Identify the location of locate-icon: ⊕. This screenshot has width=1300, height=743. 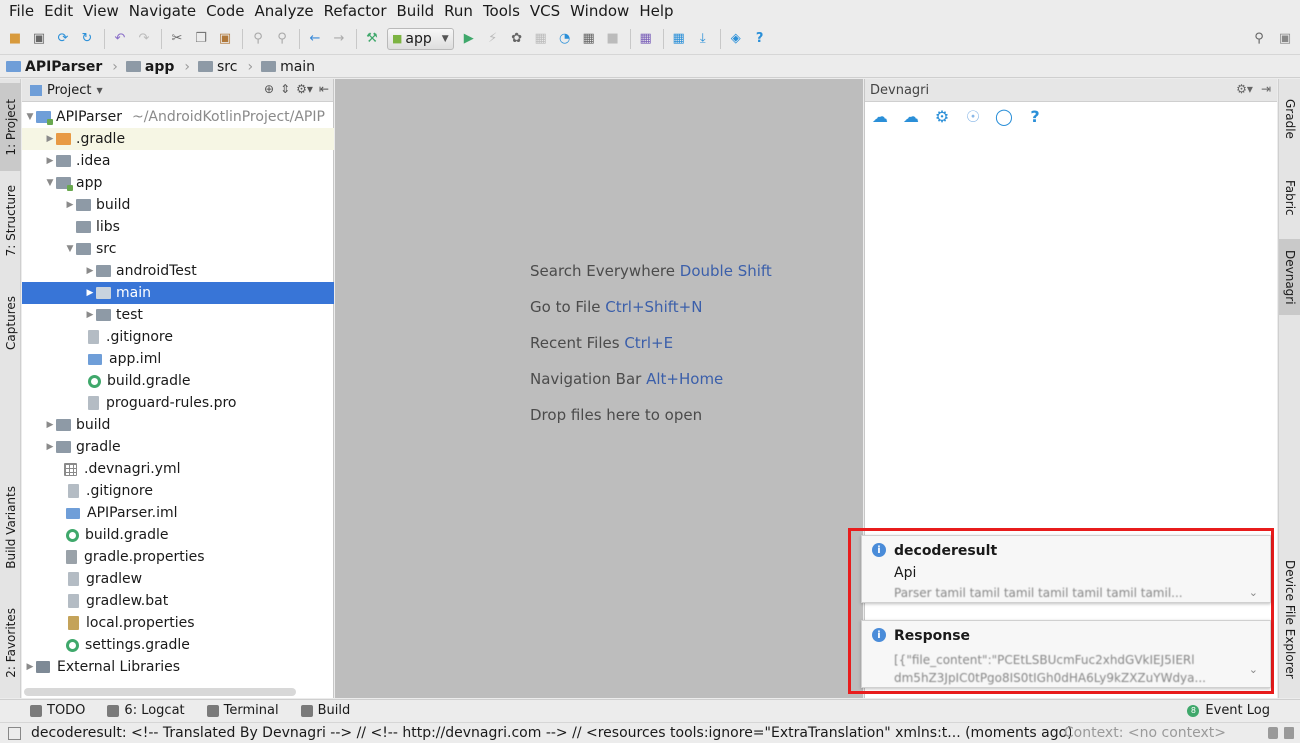
(269, 89).